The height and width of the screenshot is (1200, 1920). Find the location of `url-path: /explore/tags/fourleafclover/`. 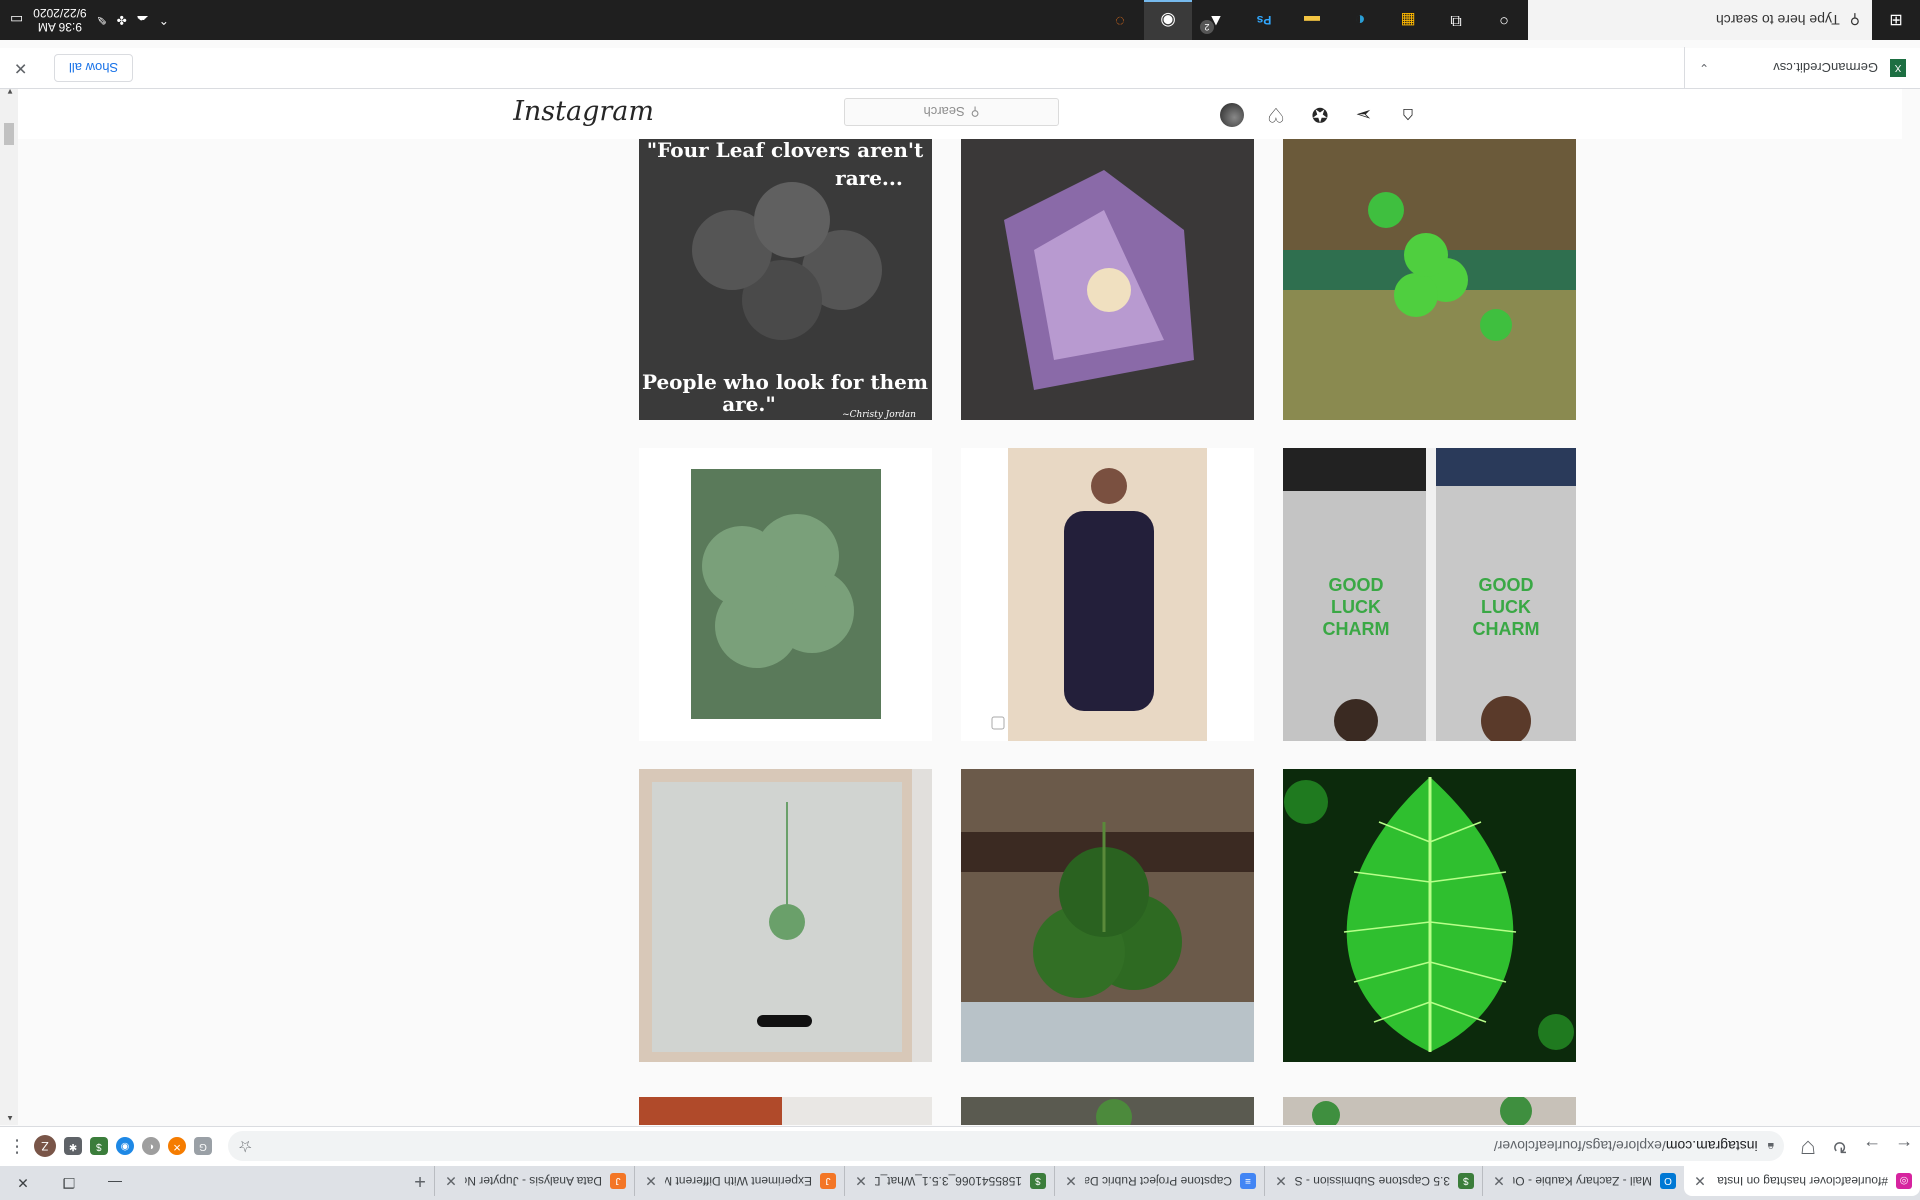

url-path: /explore/tags/fourleafclover/ is located at coordinates (1579, 1146).